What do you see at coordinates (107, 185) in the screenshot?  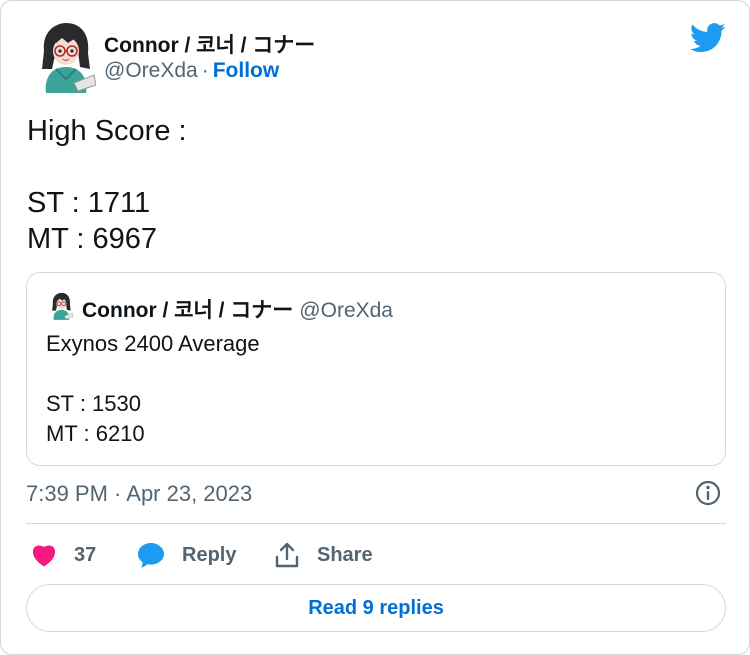 I see `tweet-text: High Score : ST : 1711 MT : 6967` at bounding box center [107, 185].